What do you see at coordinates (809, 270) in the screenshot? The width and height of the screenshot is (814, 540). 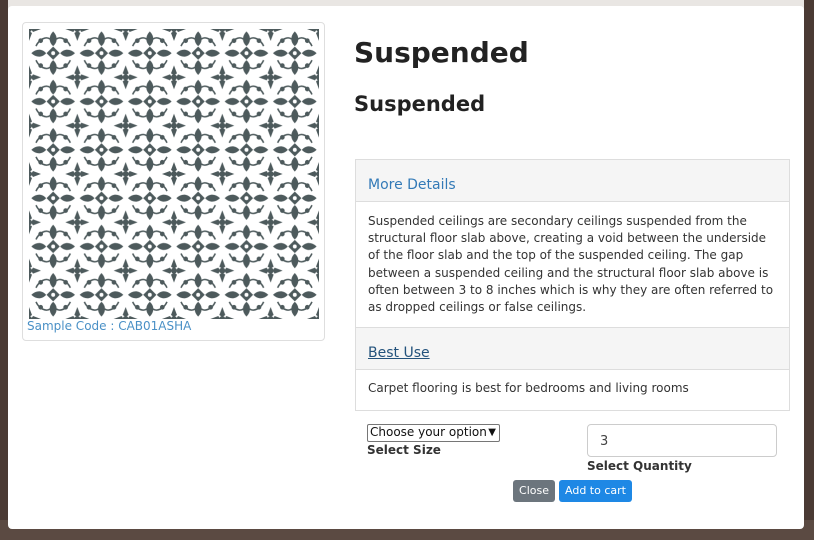 I see `backdrop-right-edge` at bounding box center [809, 270].